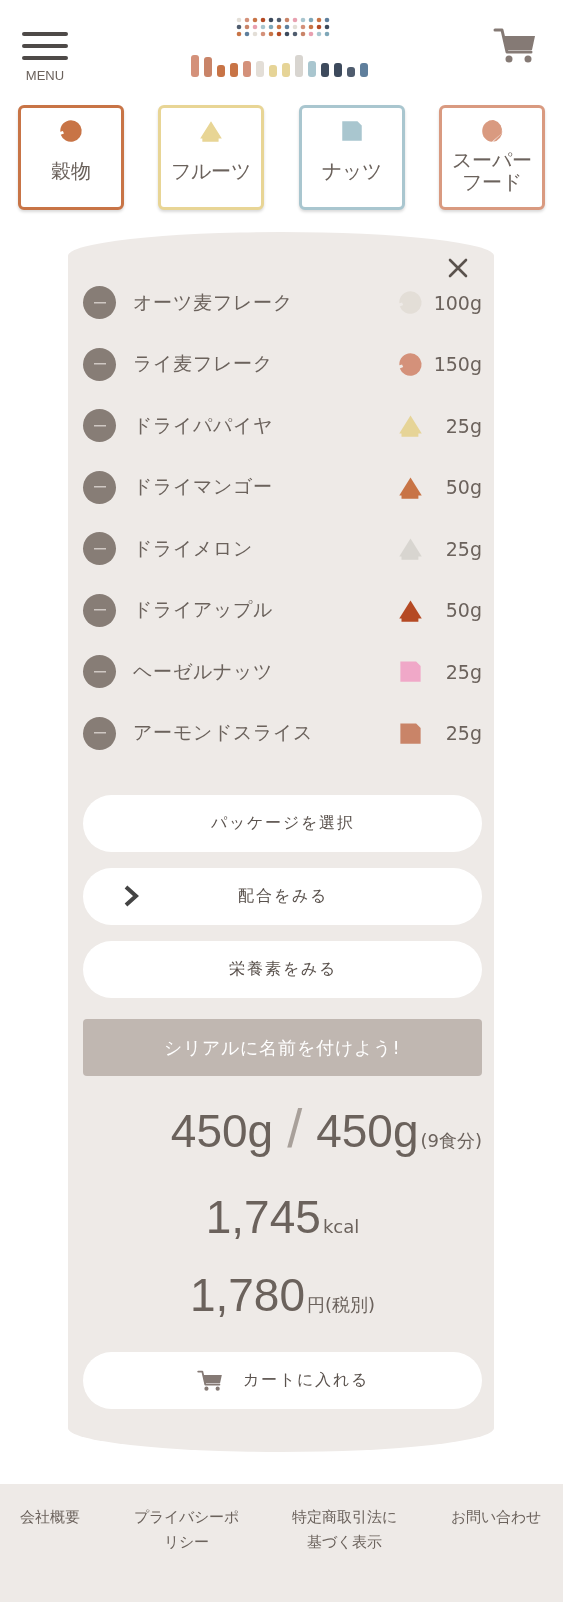 This screenshot has height=1602, width=563. Describe the element at coordinates (45, 46) in the screenshot. I see `menu-icon` at that location.